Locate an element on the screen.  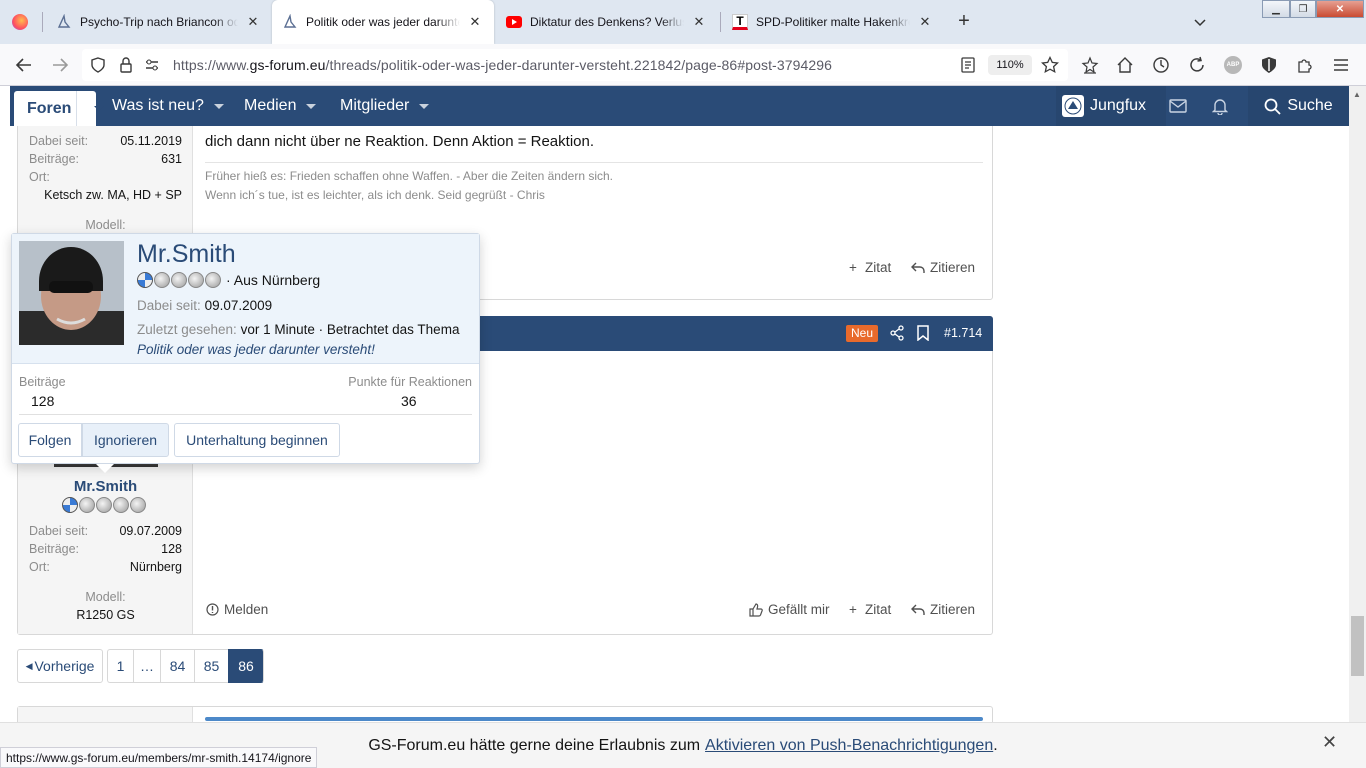
history-icon is located at coordinates (1161, 65).